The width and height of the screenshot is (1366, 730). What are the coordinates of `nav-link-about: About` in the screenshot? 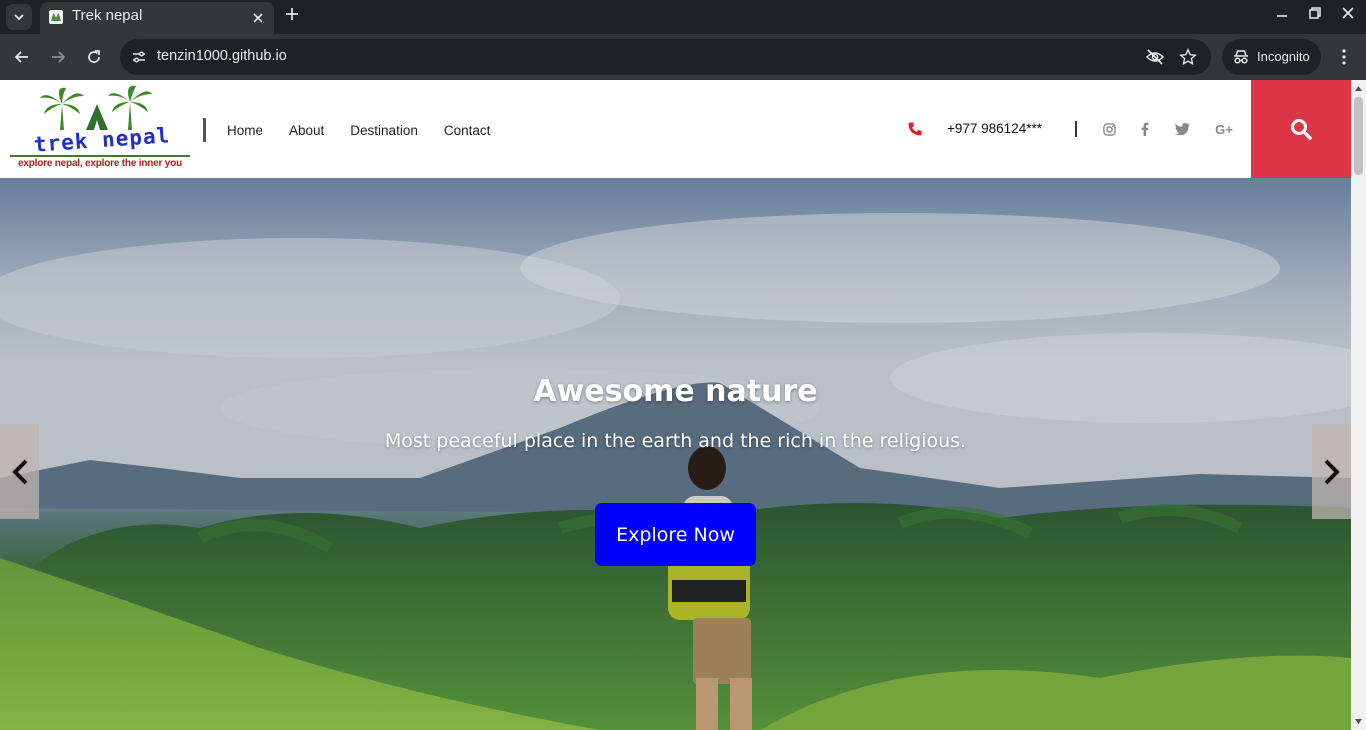 It's located at (306, 130).